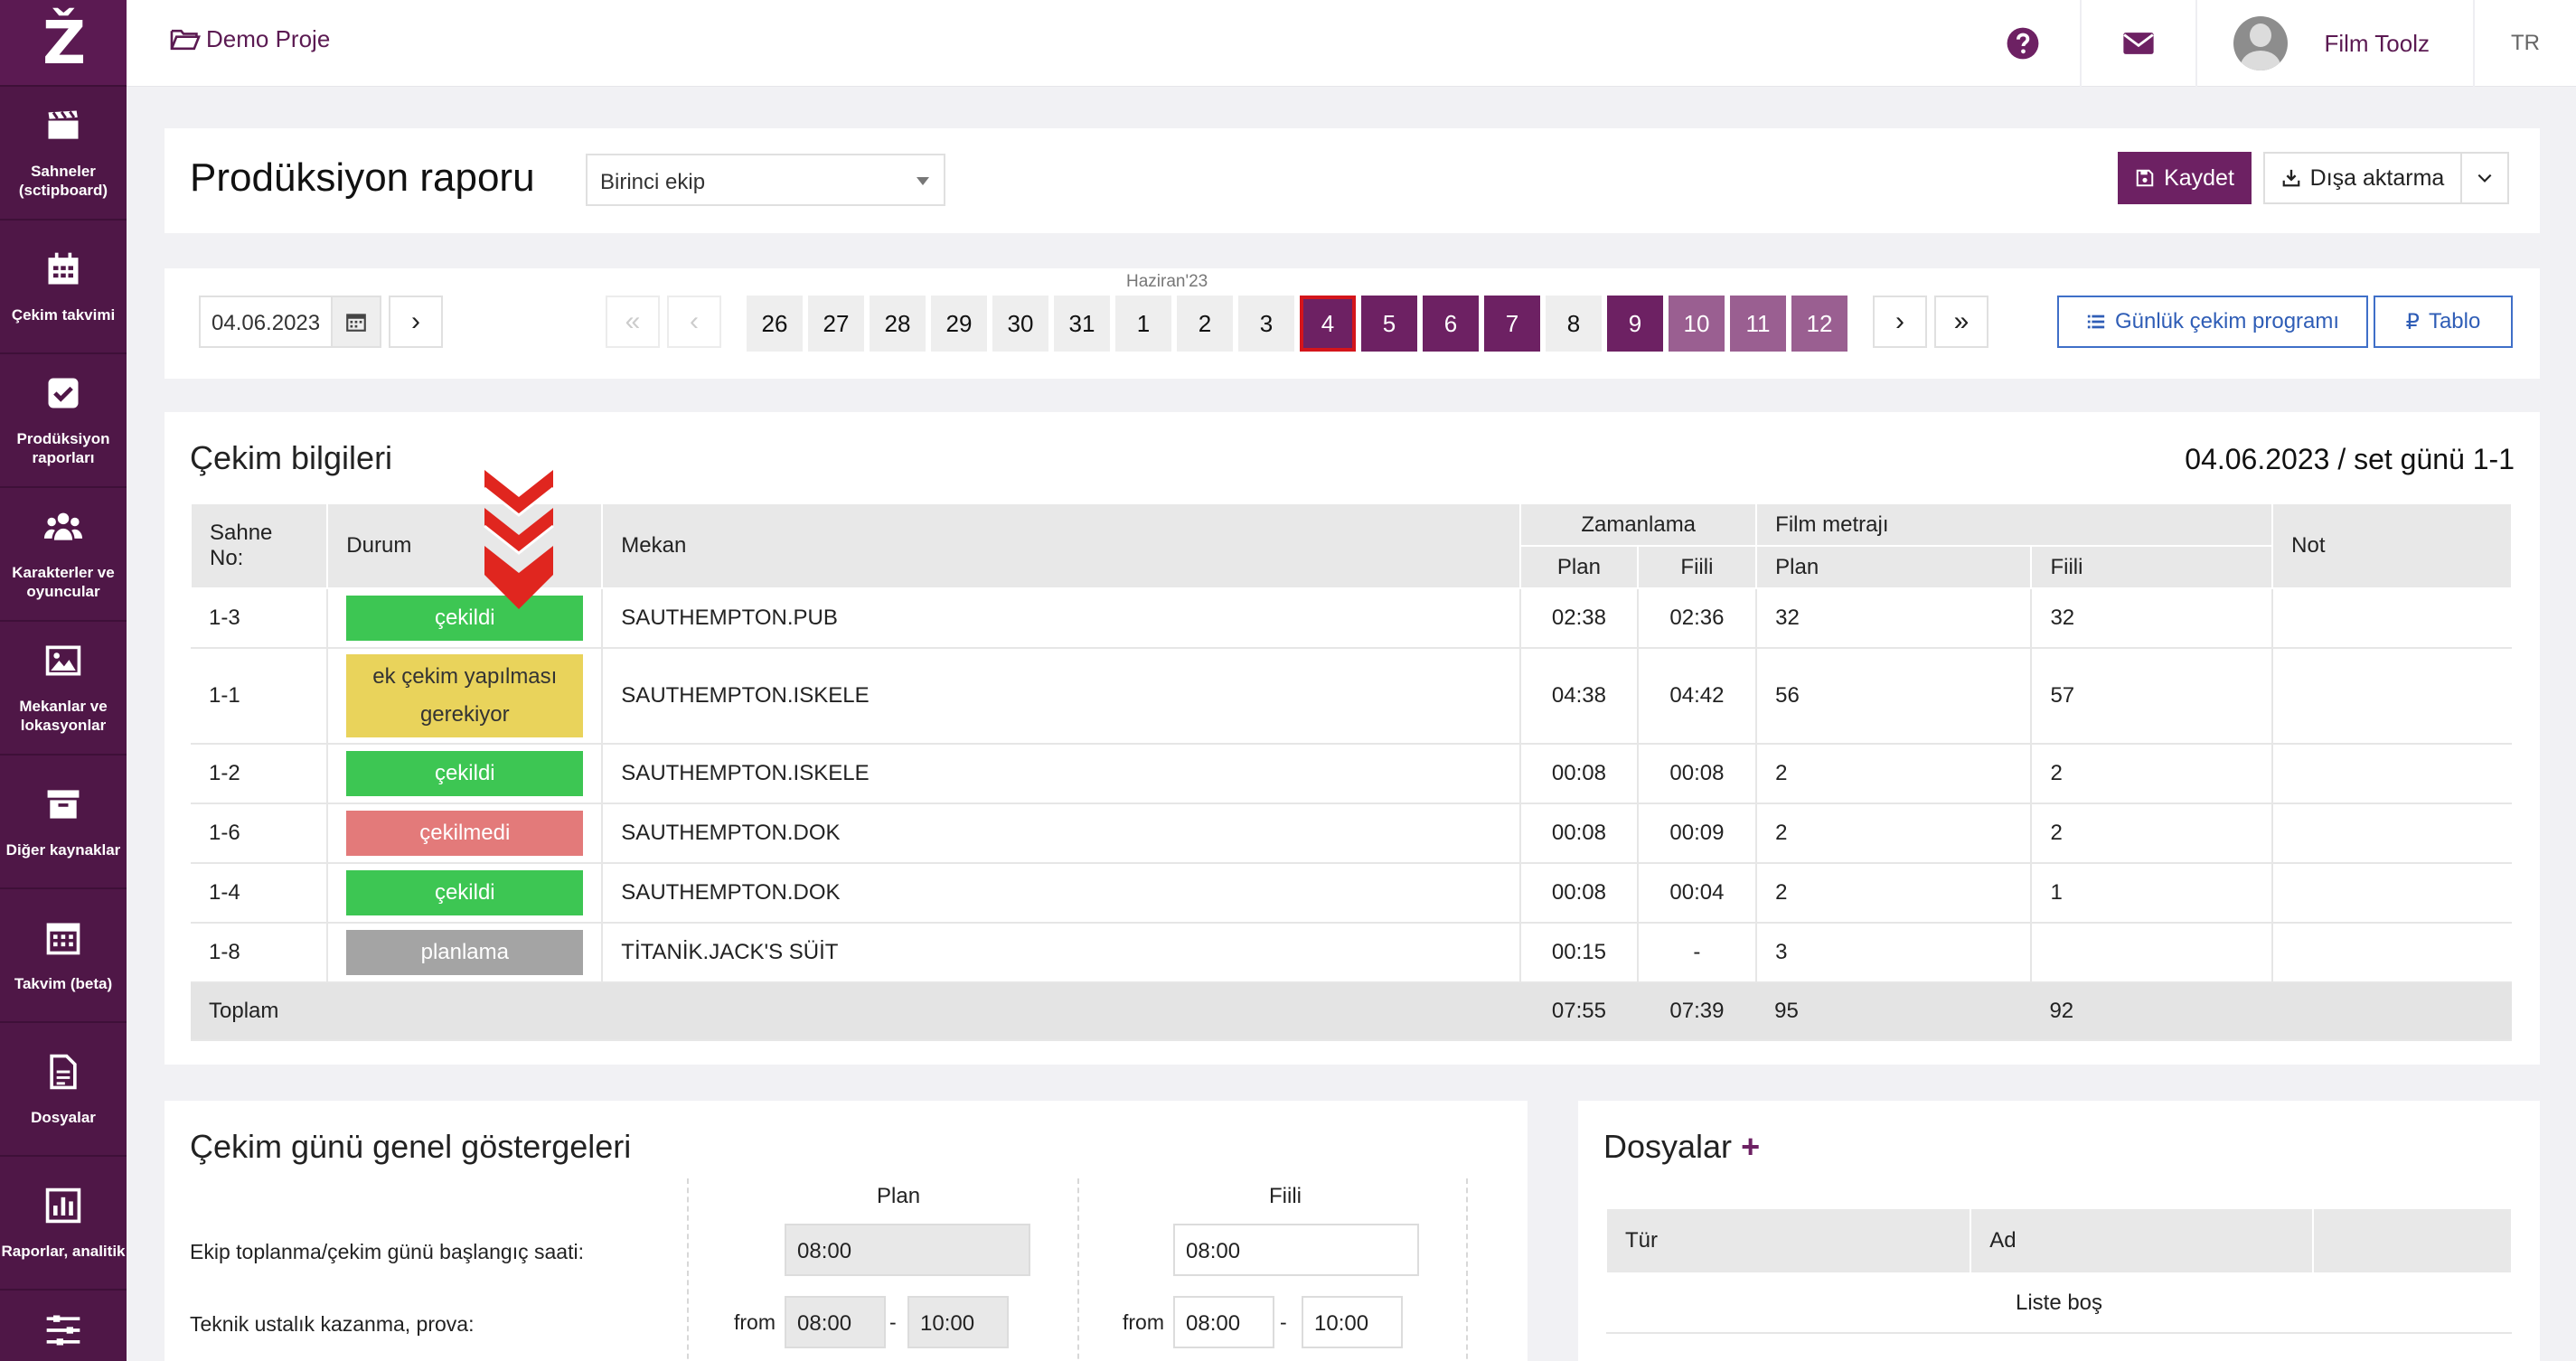  Describe the element at coordinates (2363, 178) in the screenshot. I see `export-button: Dışa aktarma` at that location.